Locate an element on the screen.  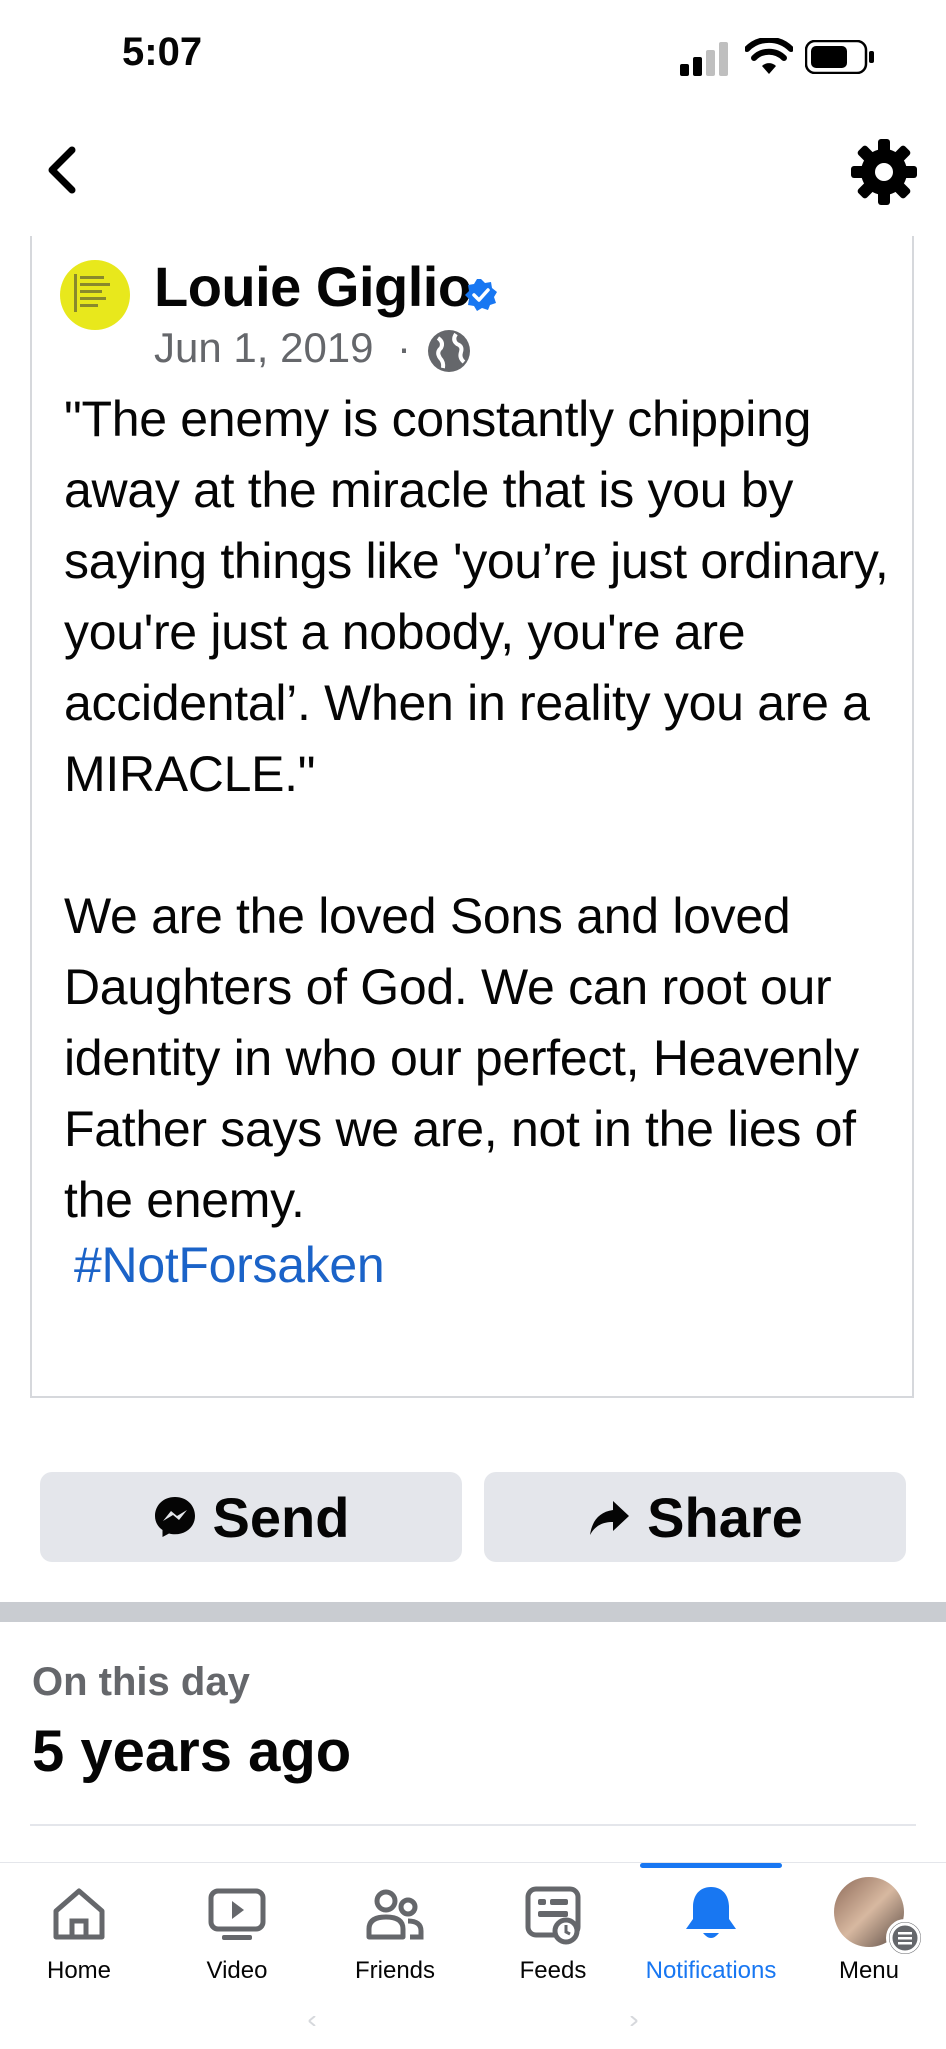
tab-feeds: Feeds is located at coordinates (553, 1923).